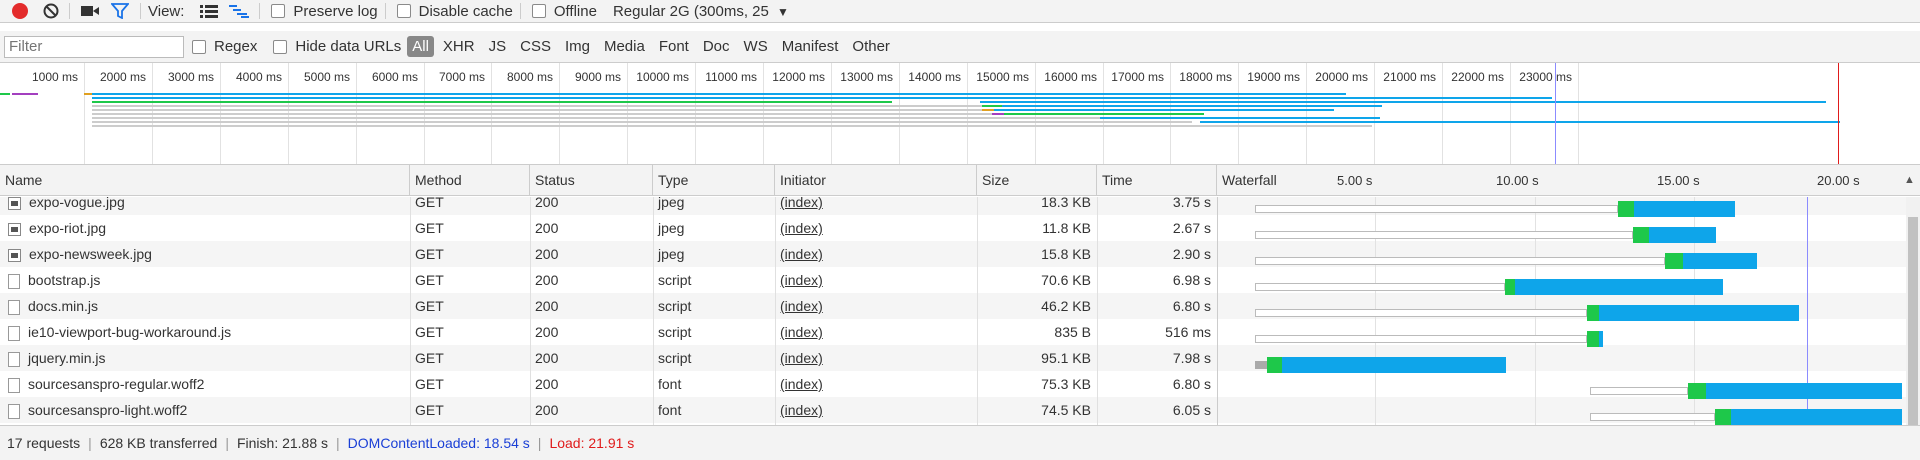 The height and width of the screenshot is (460, 1920). What do you see at coordinates (535, 46) in the screenshot?
I see `type-filter-css: CSS` at bounding box center [535, 46].